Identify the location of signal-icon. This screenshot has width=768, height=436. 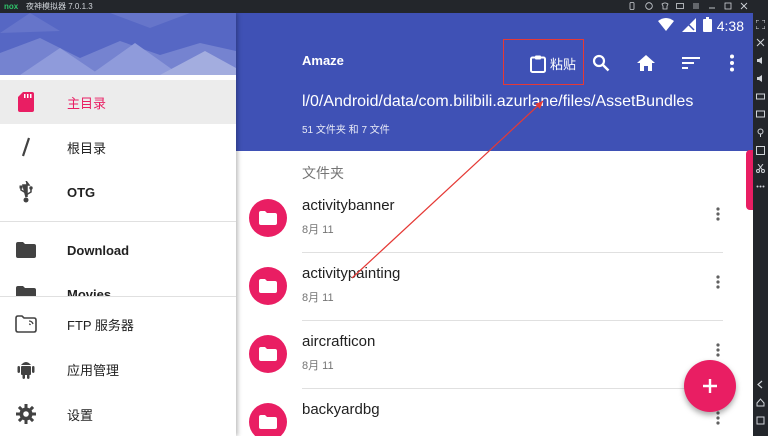
(689, 25).